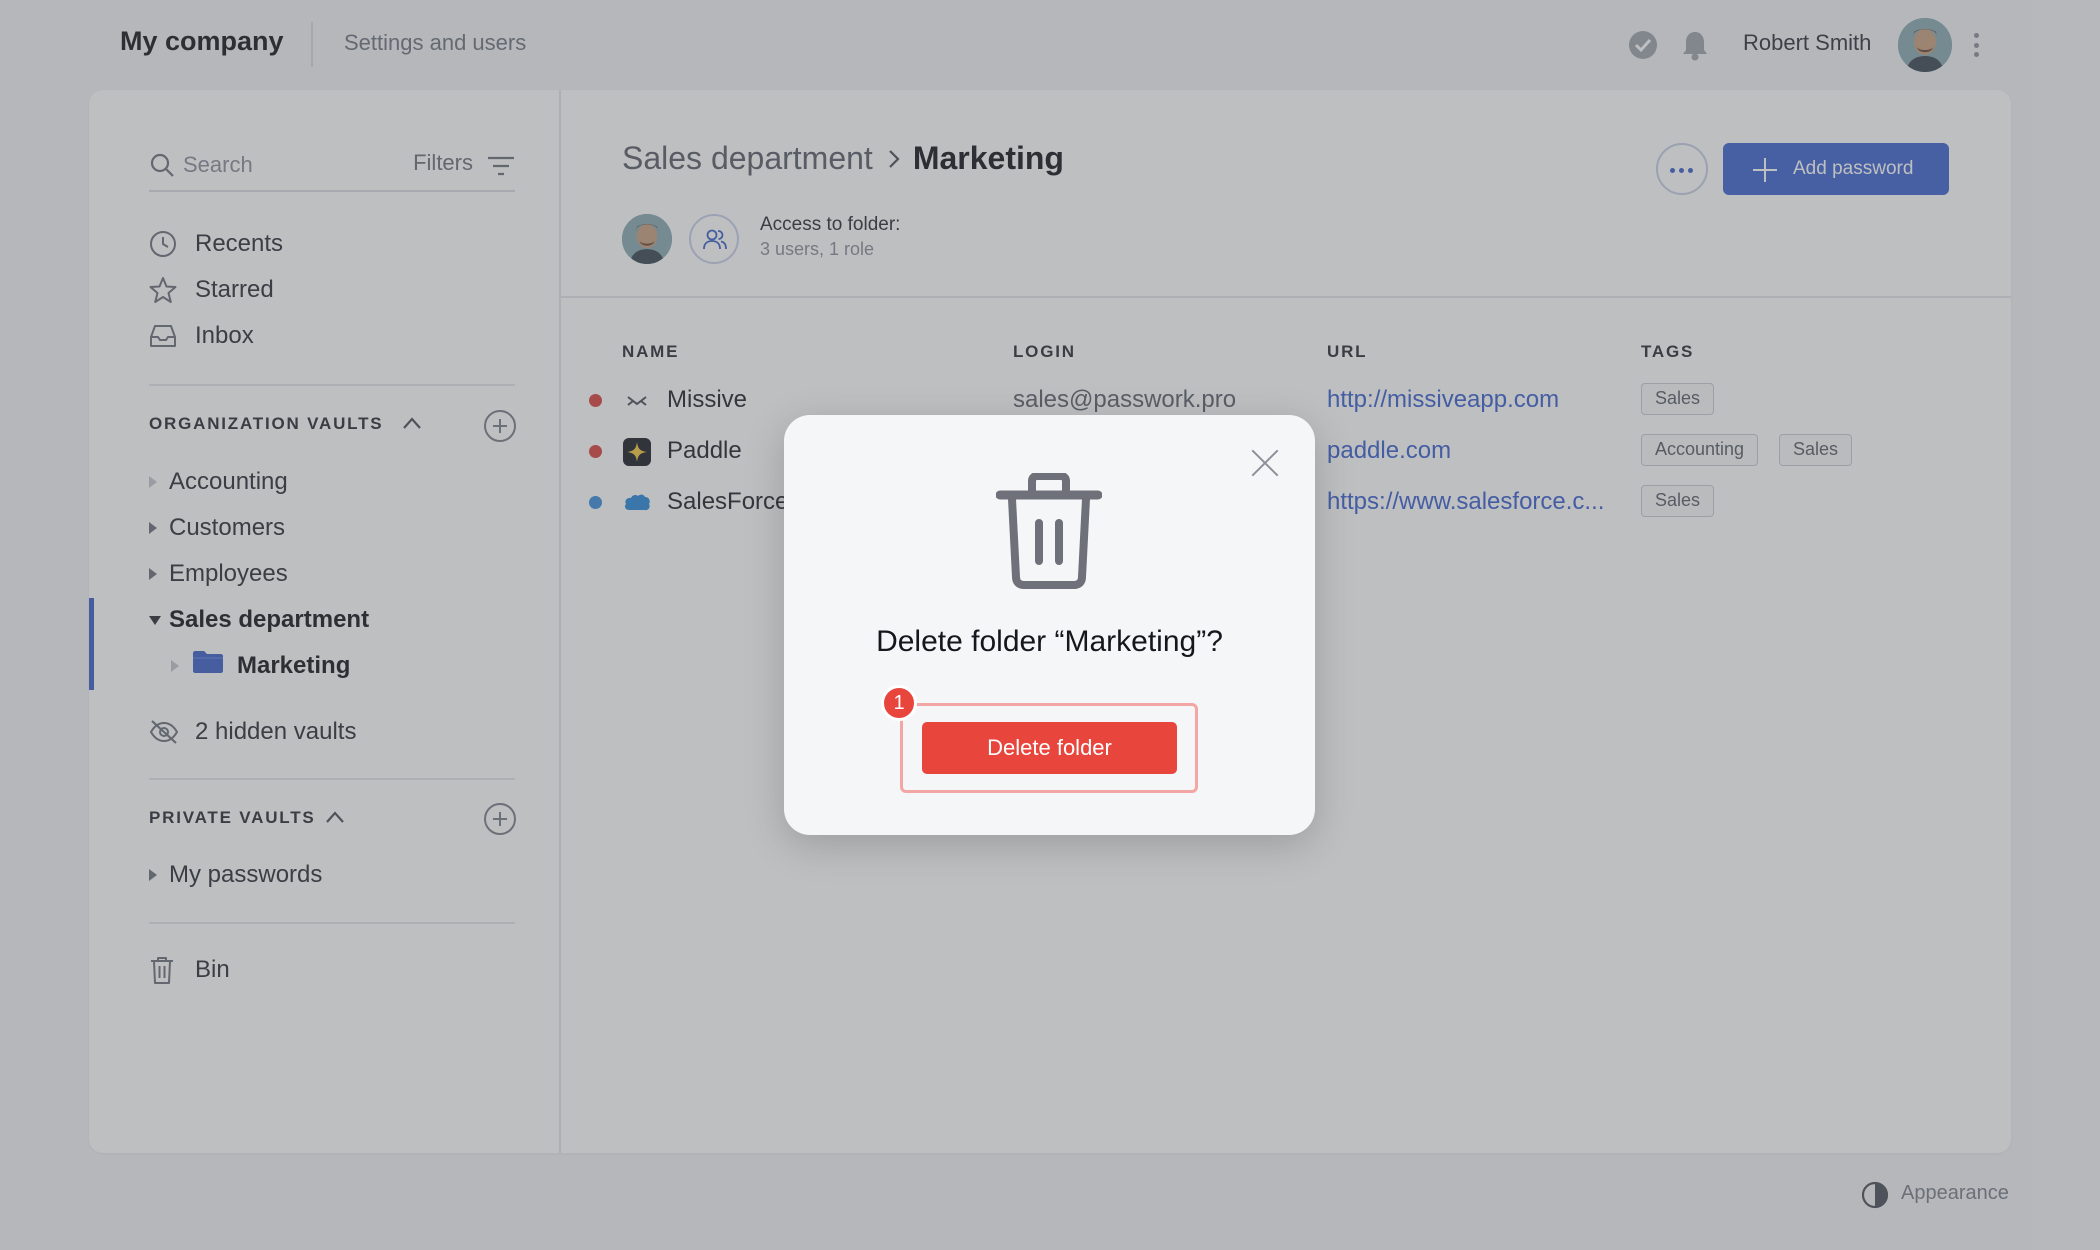 This screenshot has height=1250, width=2100. Describe the element at coordinates (1049, 531) in the screenshot. I see `trash-icon` at that location.